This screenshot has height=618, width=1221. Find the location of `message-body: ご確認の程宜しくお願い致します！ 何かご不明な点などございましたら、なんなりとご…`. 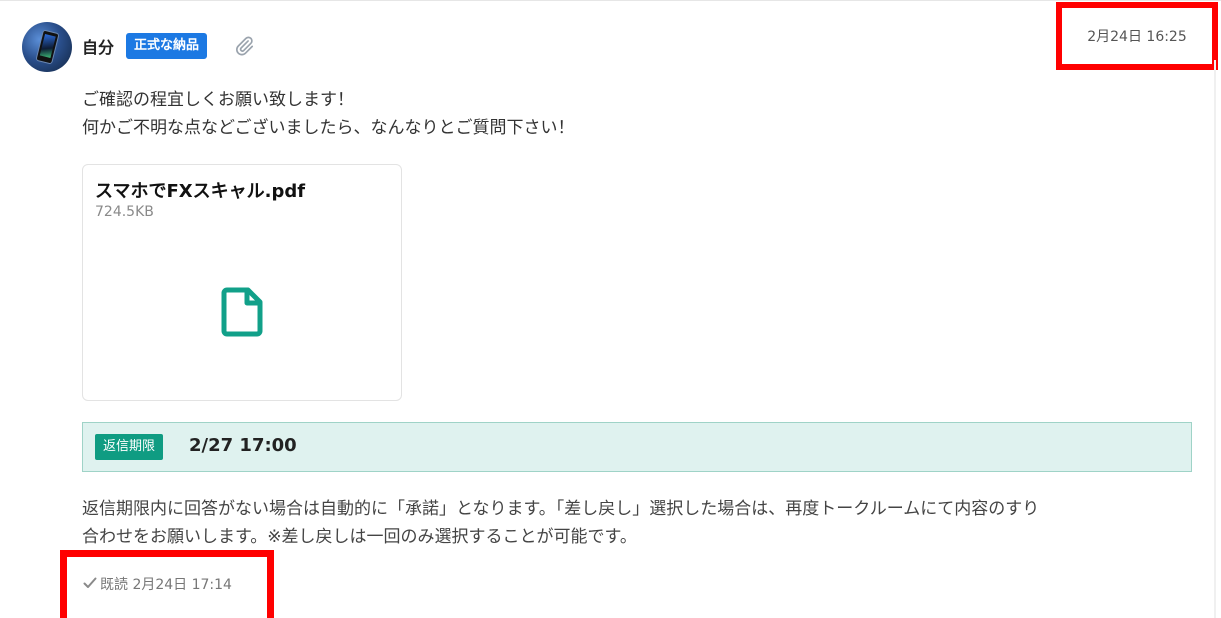

message-body: ご確認の程宜しくお願い致します！ 何かご不明な点などございましたら、なんなりとご… is located at coordinates (328, 114).